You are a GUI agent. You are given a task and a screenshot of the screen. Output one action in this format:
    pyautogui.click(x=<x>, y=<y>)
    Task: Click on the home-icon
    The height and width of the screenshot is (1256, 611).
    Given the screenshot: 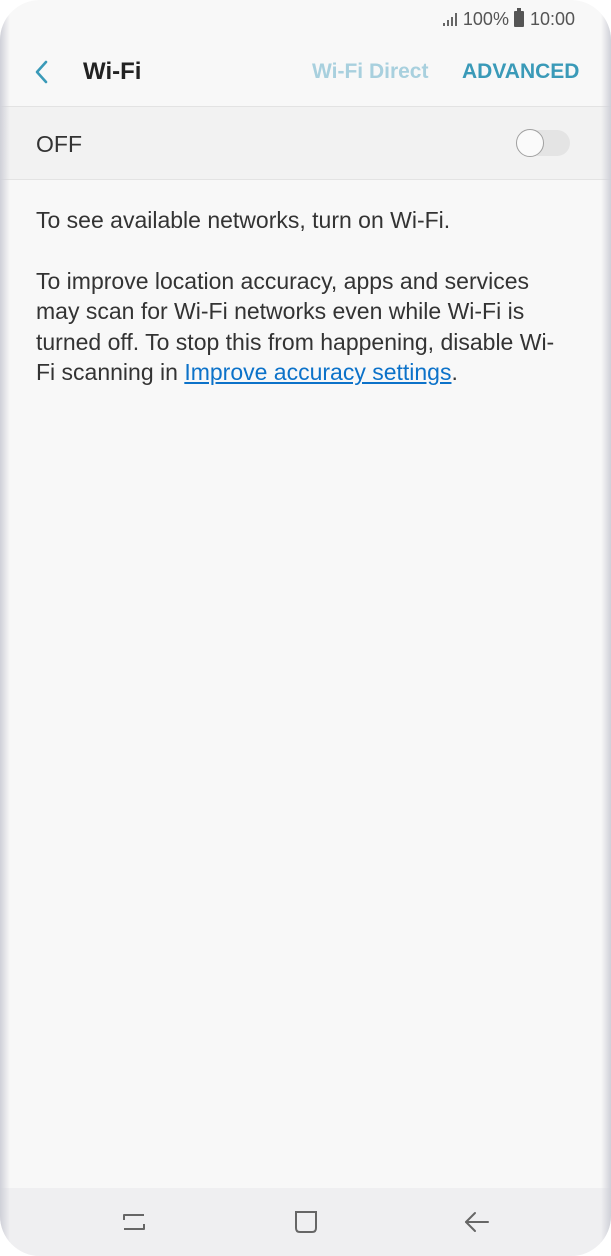 What is the action you would take?
    pyautogui.click(x=306, y=1222)
    